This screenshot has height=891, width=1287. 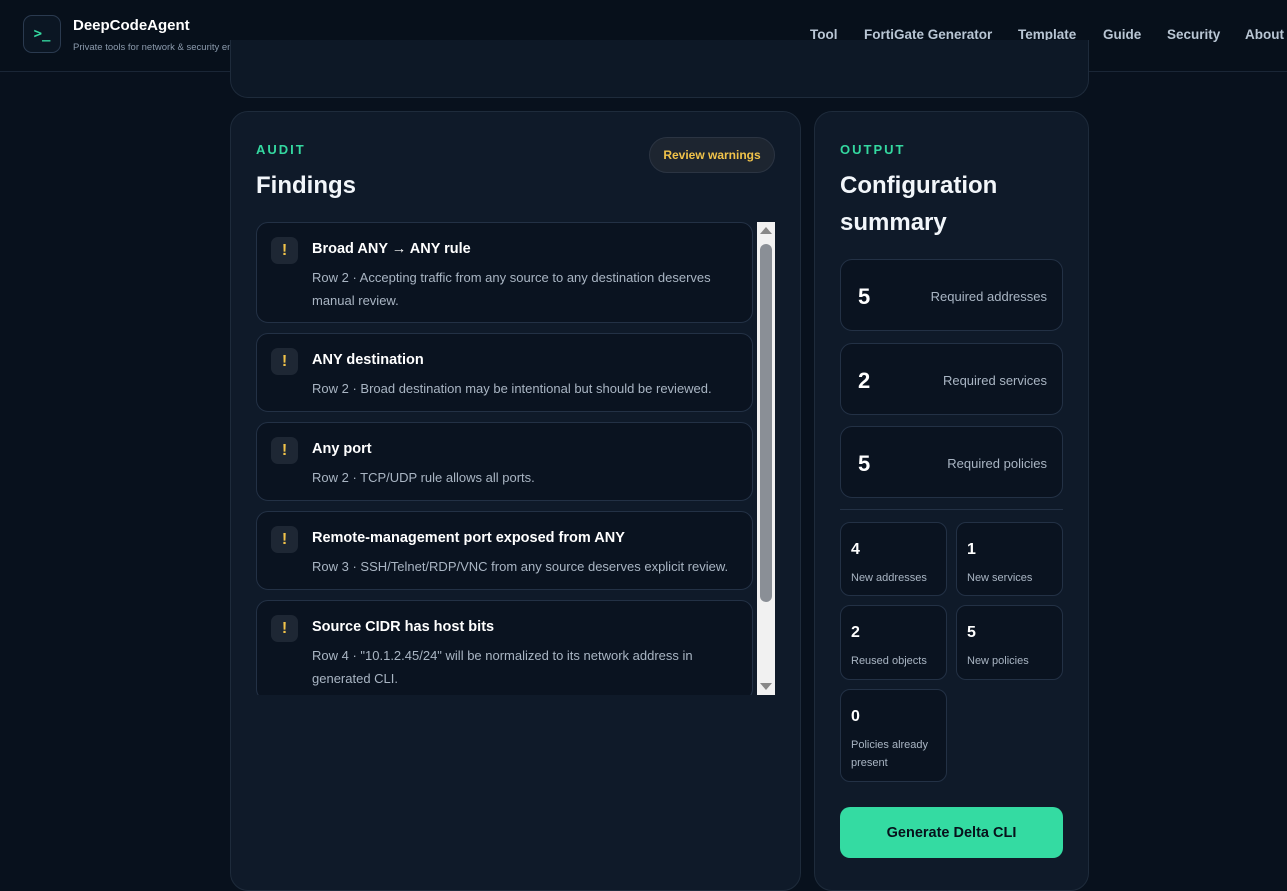 What do you see at coordinates (889, 661) in the screenshot?
I see `stat-label: Reused objects` at bounding box center [889, 661].